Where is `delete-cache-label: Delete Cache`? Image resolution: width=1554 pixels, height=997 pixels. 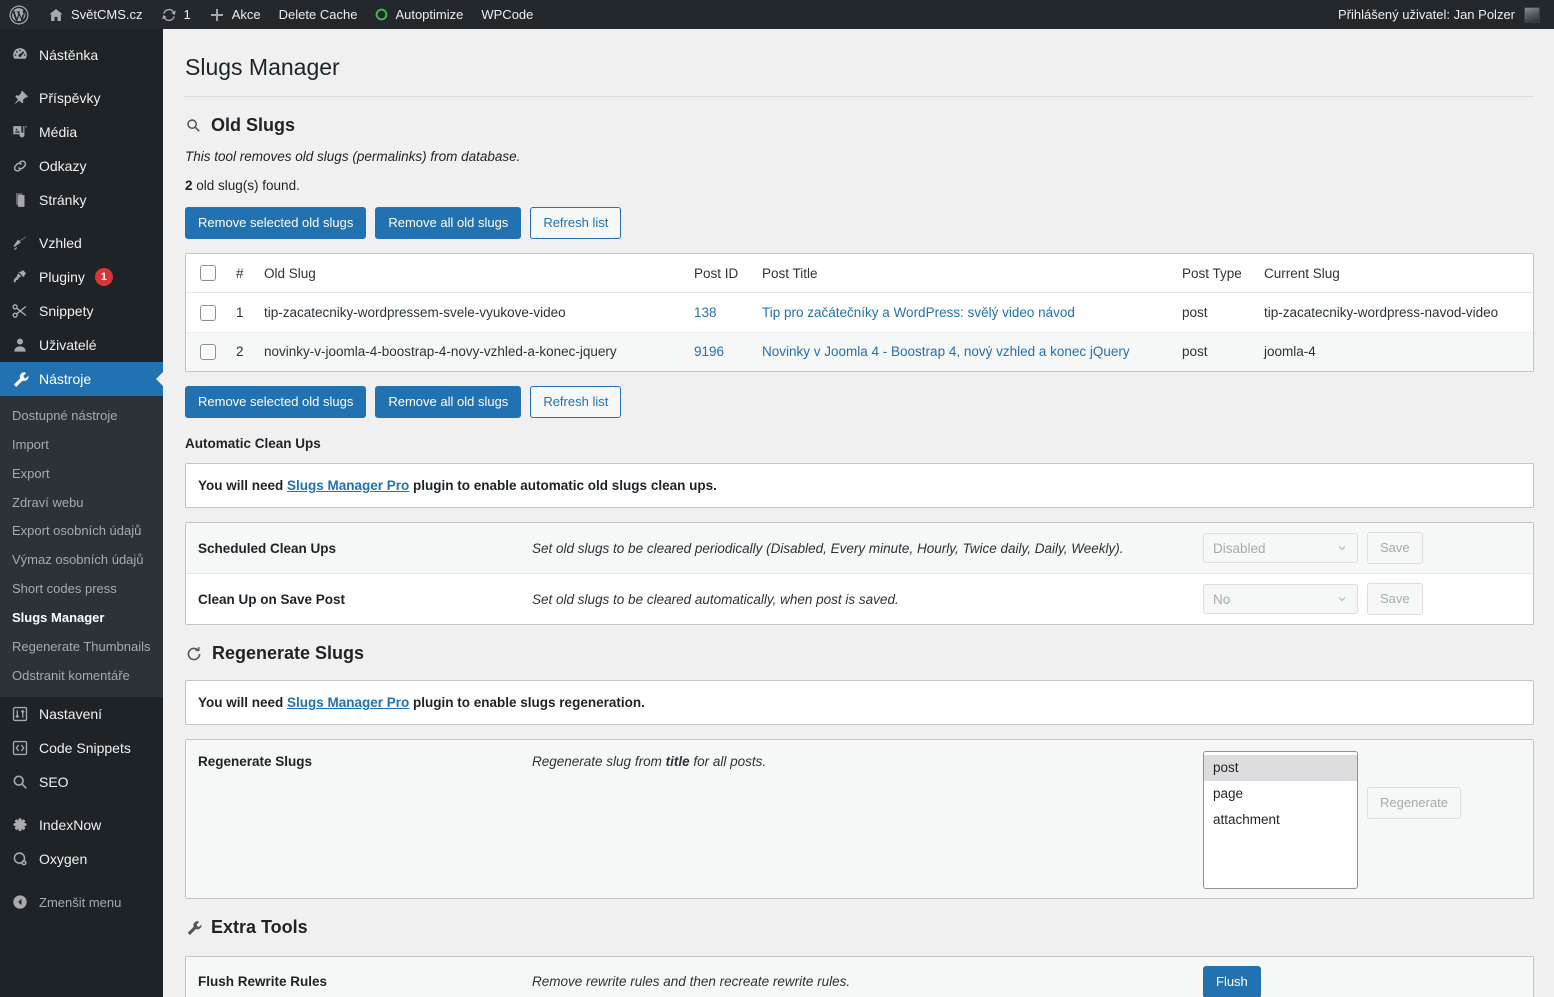 delete-cache-label: Delete Cache is located at coordinates (318, 14).